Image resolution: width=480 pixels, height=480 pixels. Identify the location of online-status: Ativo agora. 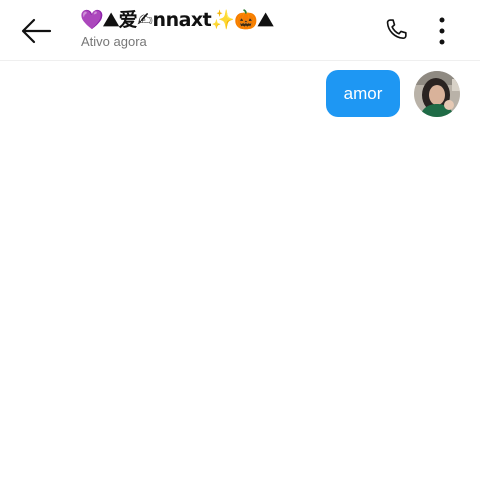
(114, 41).